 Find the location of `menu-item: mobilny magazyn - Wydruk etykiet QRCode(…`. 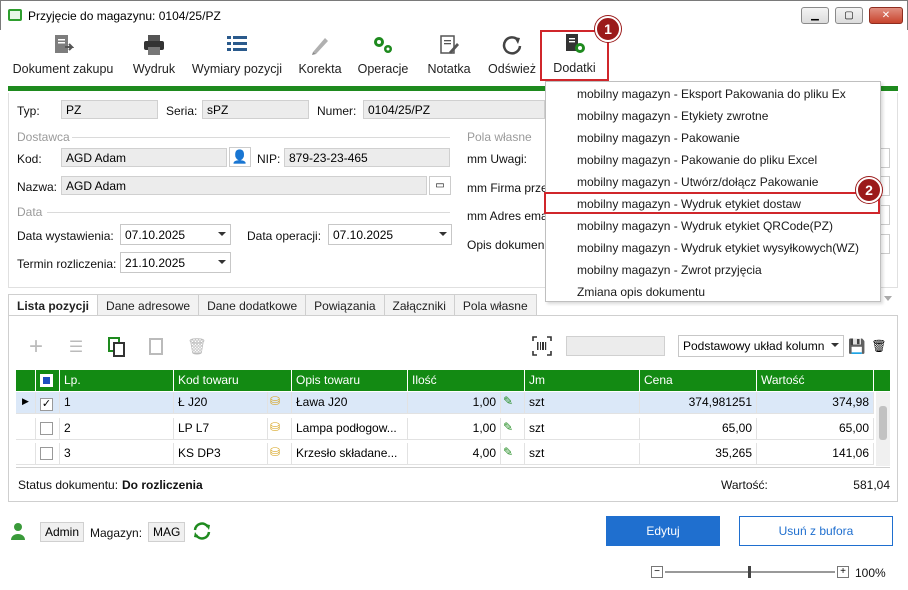

menu-item: mobilny magazyn - Wydruk etykiet QRCode(… is located at coordinates (713, 226).